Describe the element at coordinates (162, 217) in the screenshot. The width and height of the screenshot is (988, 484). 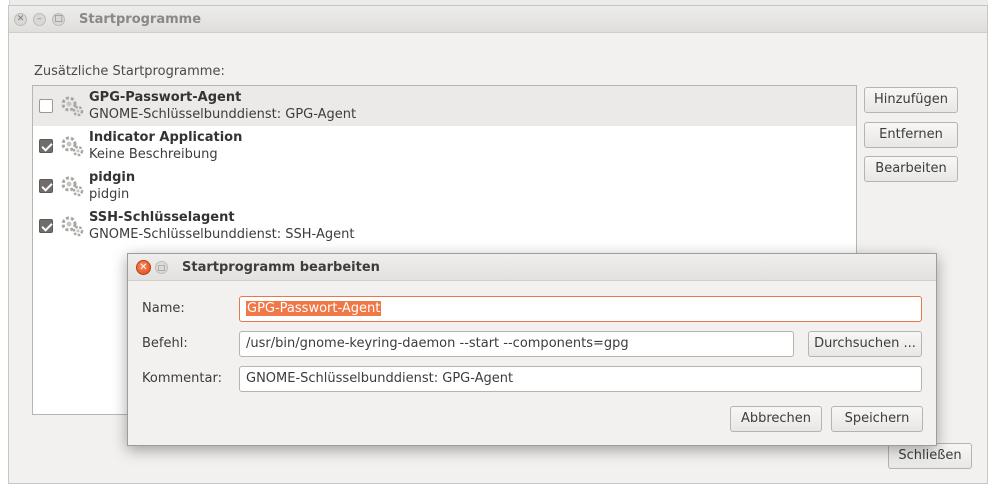
I see `item-name: SSH-Schlüsselagent` at that location.